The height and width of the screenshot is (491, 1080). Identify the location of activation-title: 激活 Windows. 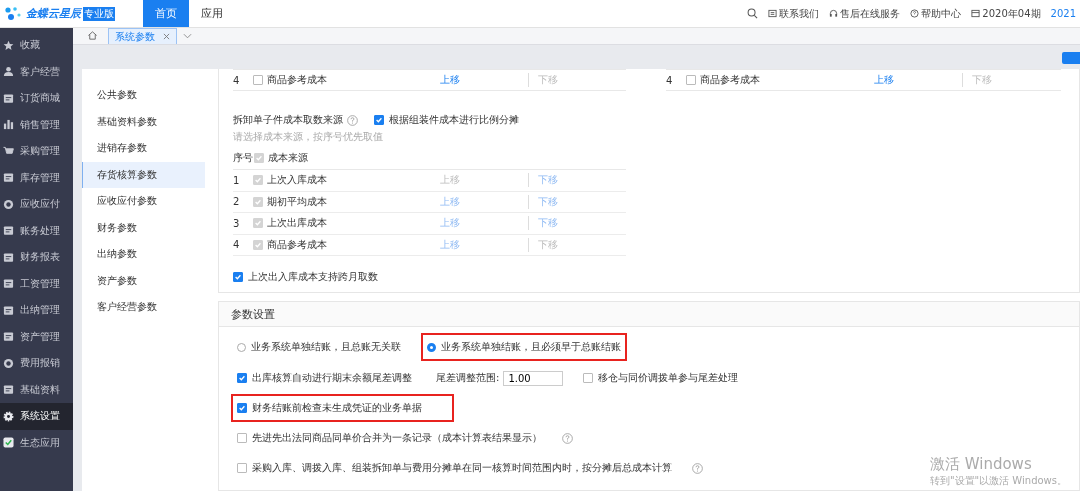
(981, 464).